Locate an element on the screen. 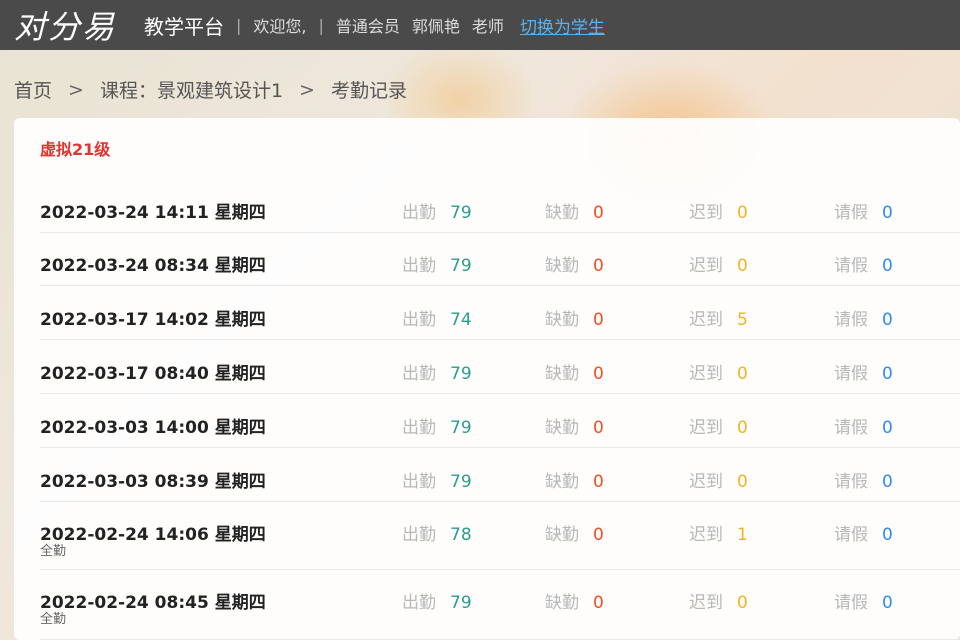  record-datetime: 2022-03-17 08:40 星期四 is located at coordinates (153, 374).